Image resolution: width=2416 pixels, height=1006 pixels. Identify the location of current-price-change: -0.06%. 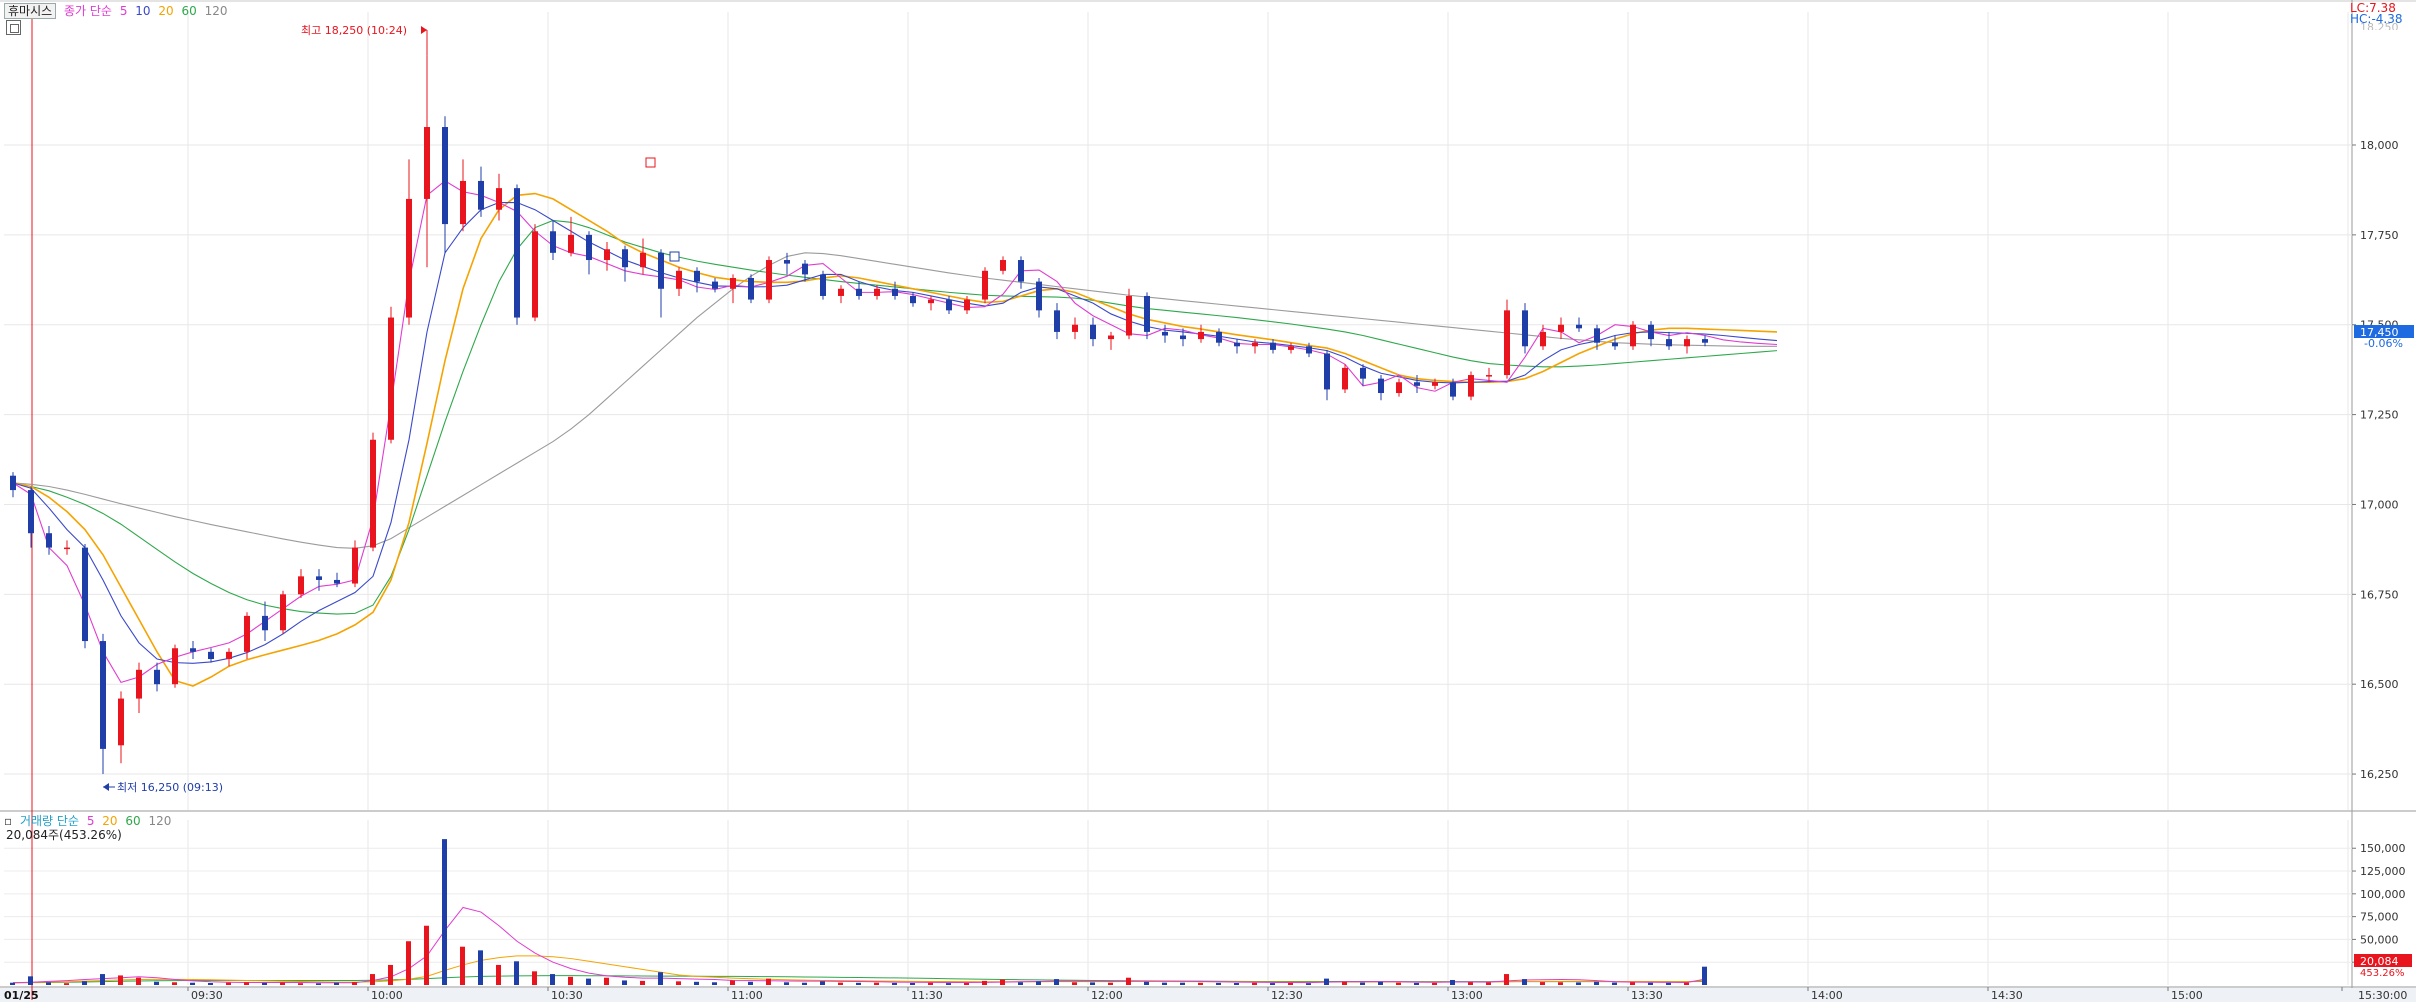
(2383, 343).